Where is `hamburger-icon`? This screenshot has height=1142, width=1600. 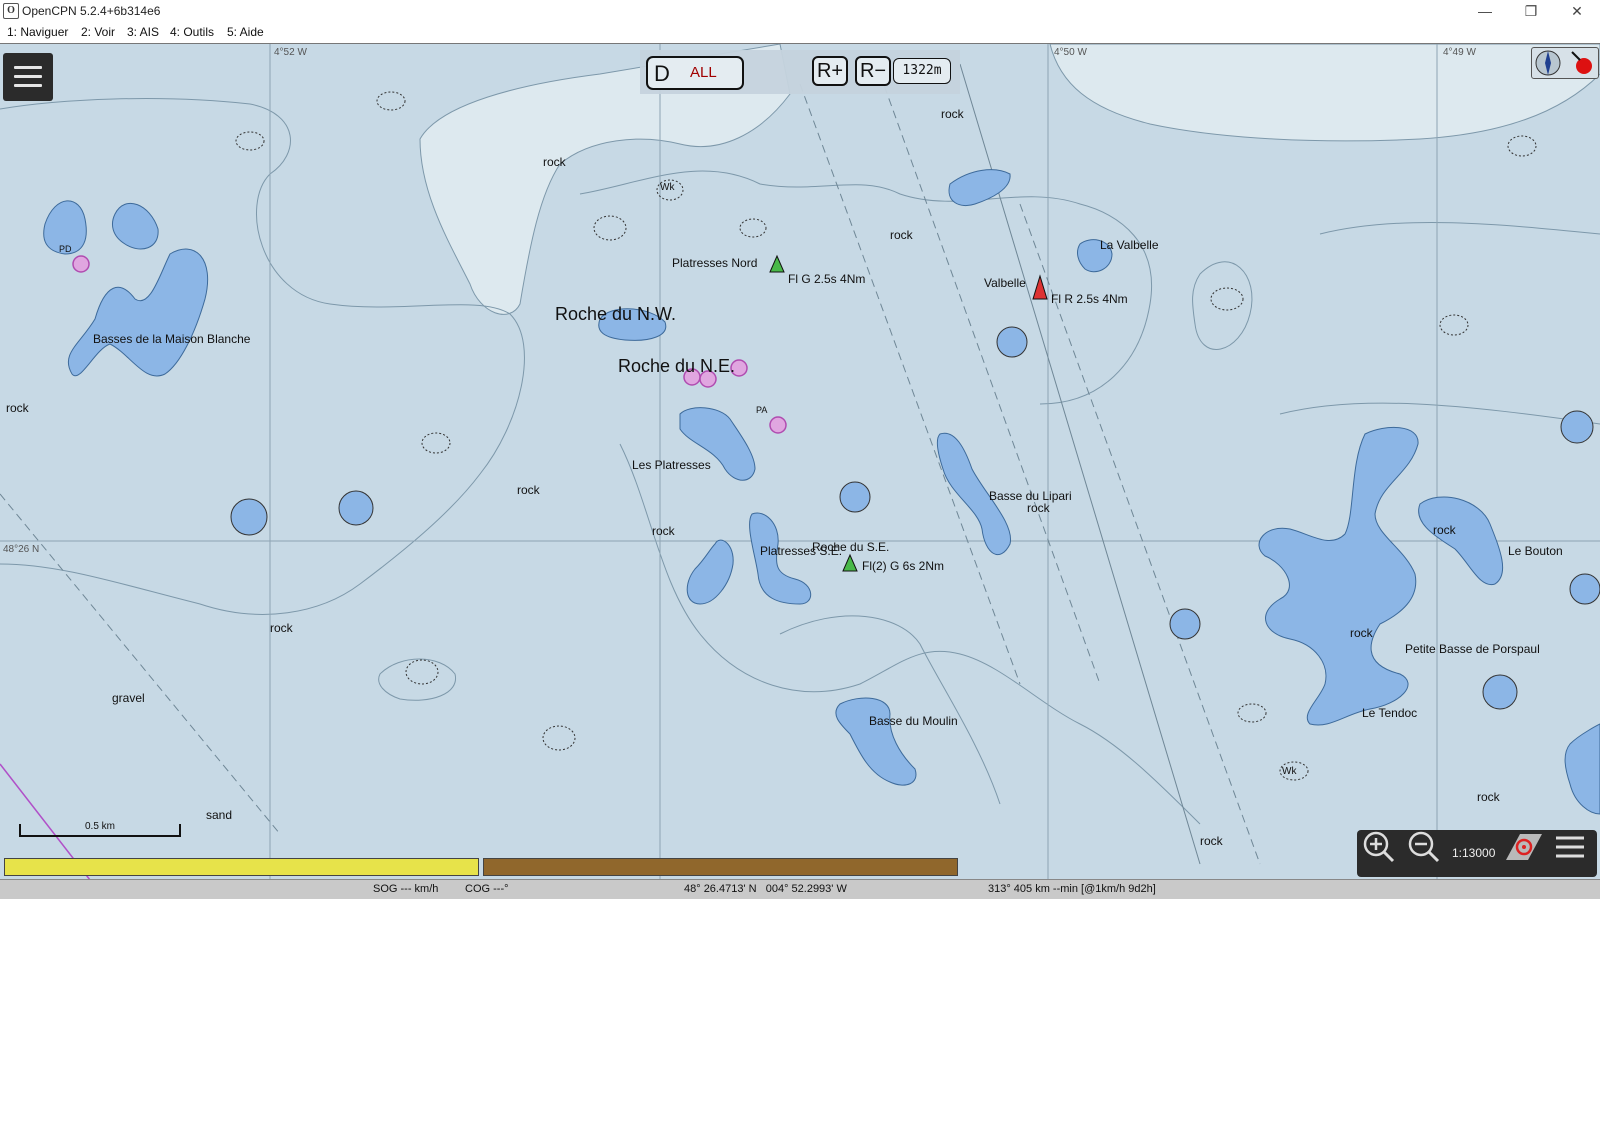 hamburger-icon is located at coordinates (28, 67).